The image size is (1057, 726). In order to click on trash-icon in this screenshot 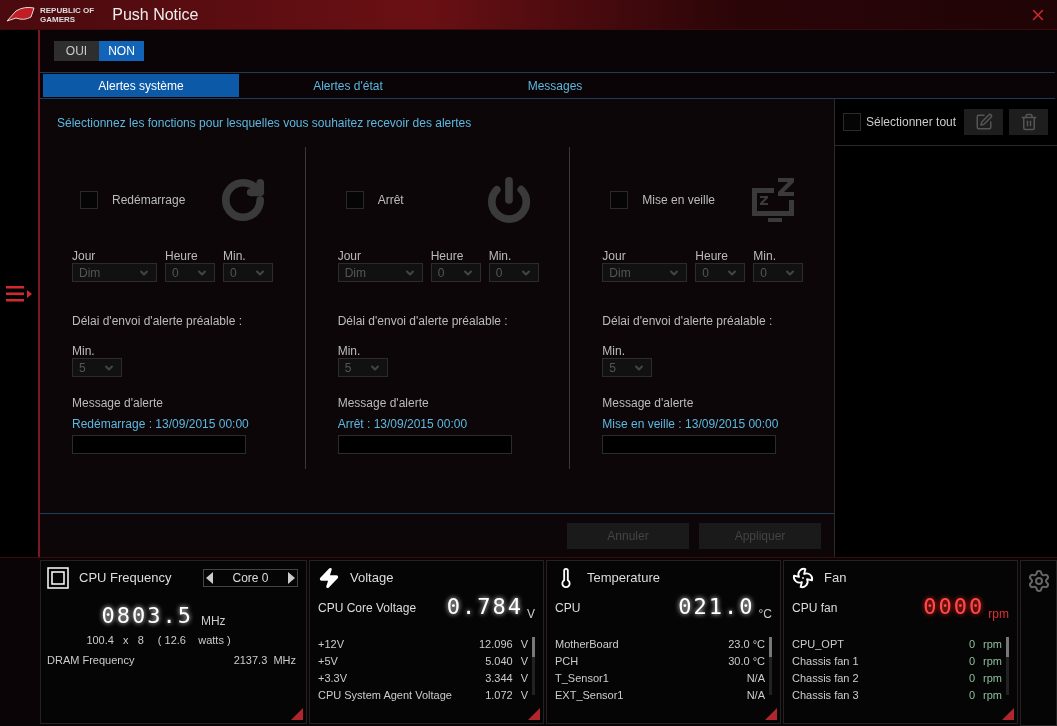, I will do `click(1028, 122)`.